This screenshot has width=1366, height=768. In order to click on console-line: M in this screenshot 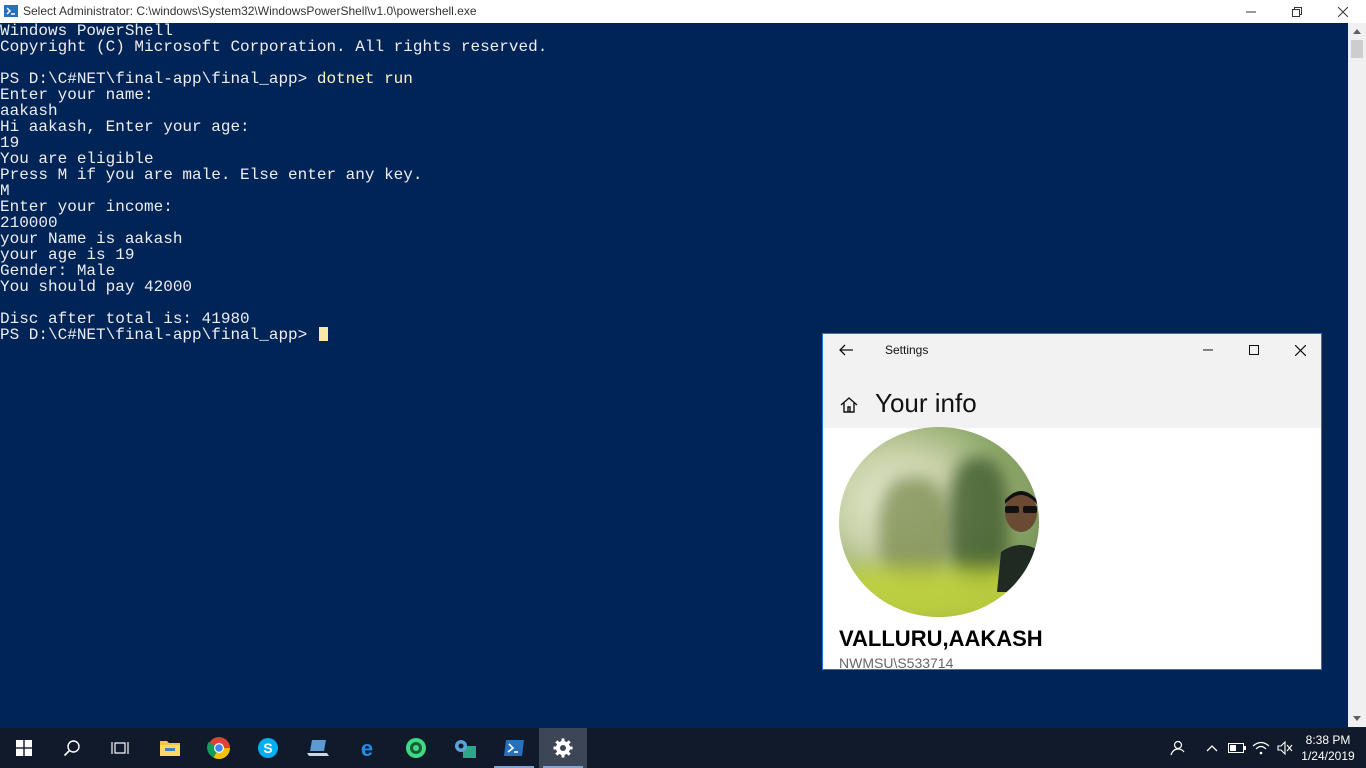, I will do `click(5, 191)`.